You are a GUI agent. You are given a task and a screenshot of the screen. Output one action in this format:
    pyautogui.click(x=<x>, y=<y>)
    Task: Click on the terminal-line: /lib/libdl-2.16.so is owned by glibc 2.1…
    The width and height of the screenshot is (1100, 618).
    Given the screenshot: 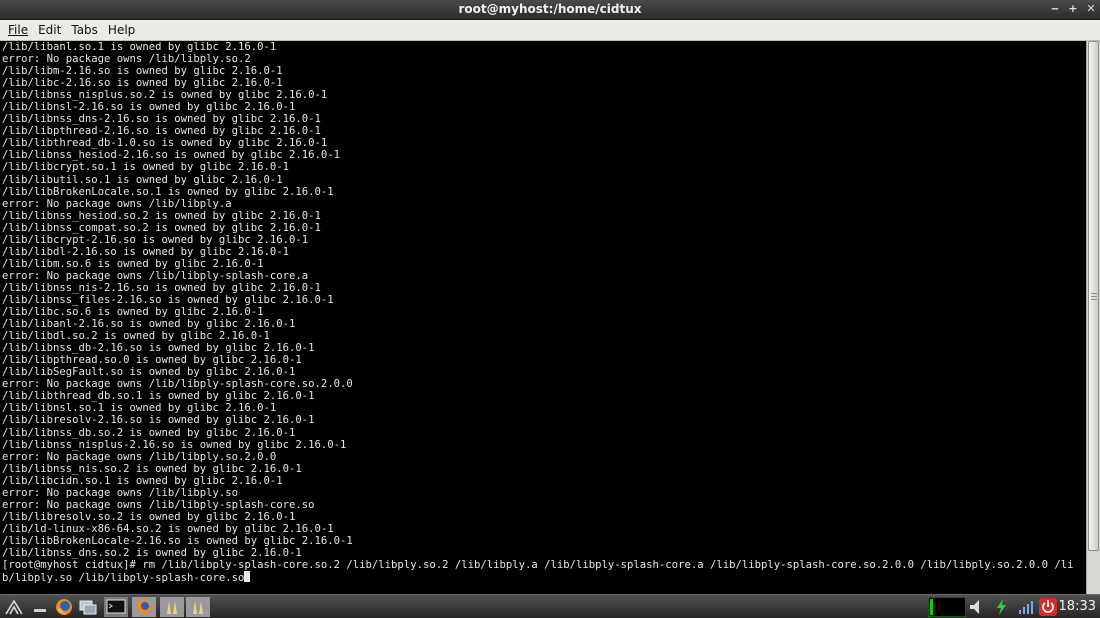 What is the action you would take?
    pyautogui.click(x=146, y=251)
    